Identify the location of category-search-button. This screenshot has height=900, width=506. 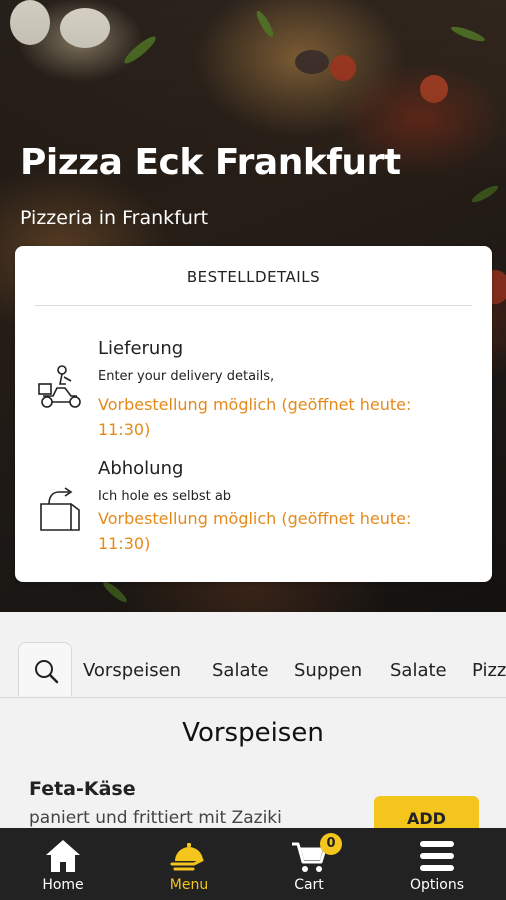
(45, 669).